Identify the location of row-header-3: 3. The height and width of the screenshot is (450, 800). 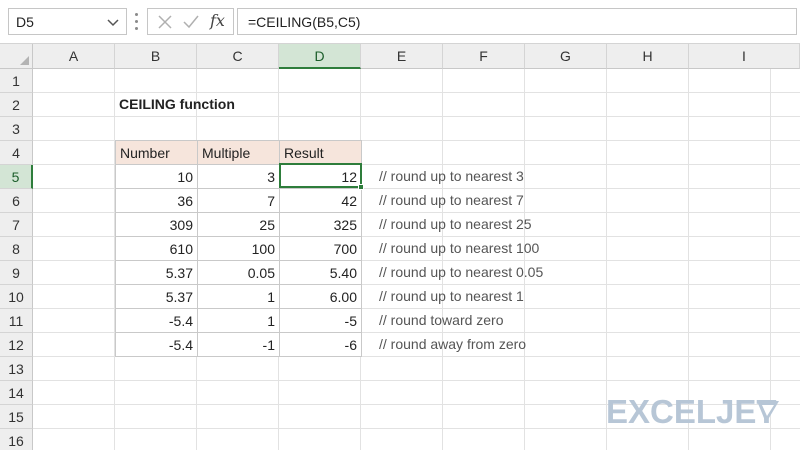
(16, 129).